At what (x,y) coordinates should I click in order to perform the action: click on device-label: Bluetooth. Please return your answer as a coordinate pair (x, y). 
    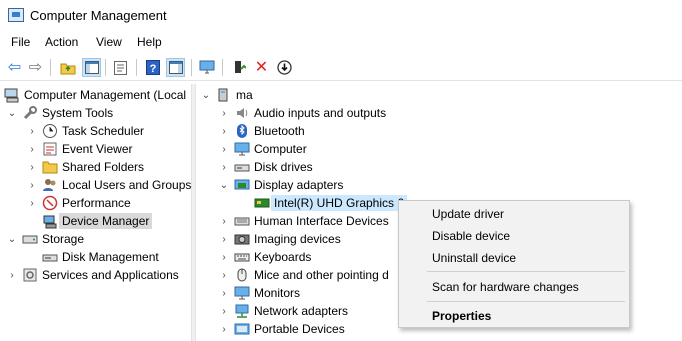
    Looking at the image, I should click on (279, 131).